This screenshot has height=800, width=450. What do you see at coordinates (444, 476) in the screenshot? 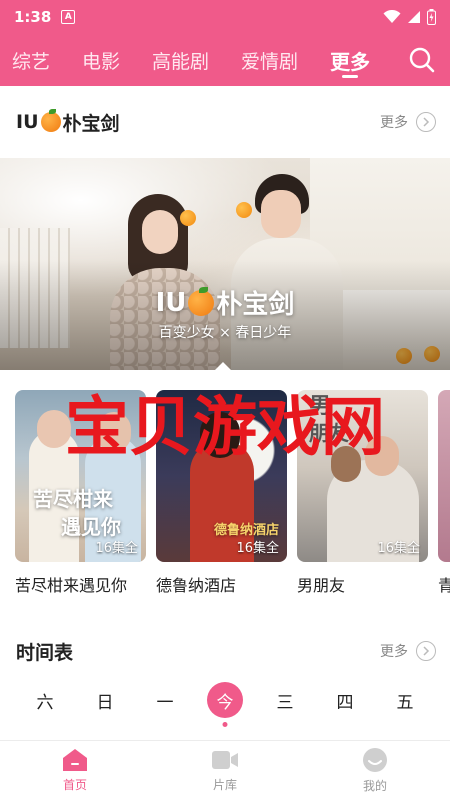
I see `poster-image` at bounding box center [444, 476].